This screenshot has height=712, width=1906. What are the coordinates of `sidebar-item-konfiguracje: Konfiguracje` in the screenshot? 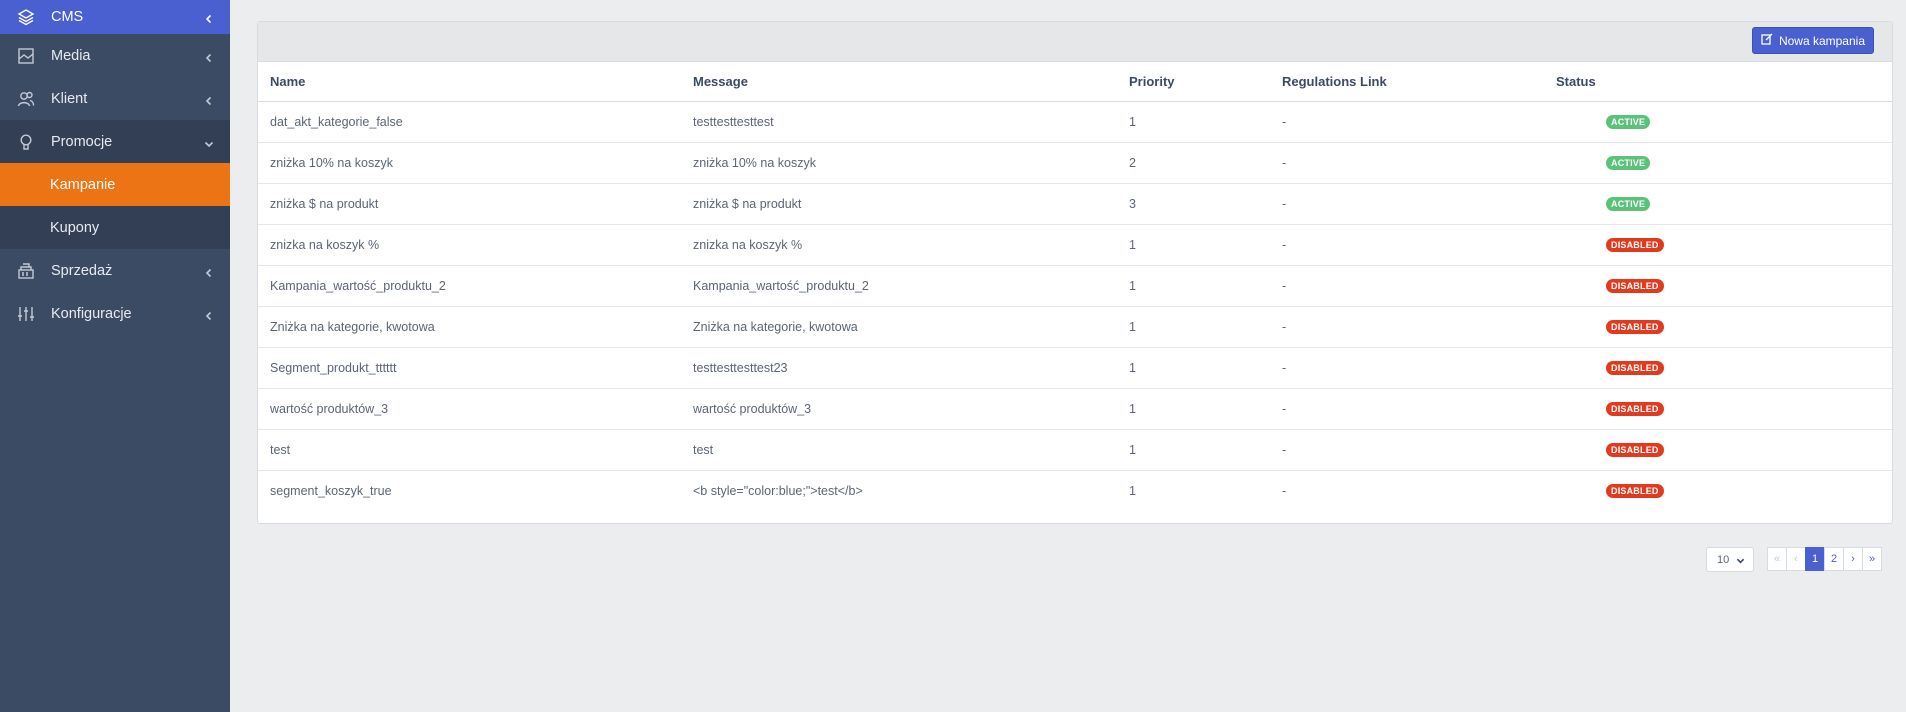 It's located at (115, 313).